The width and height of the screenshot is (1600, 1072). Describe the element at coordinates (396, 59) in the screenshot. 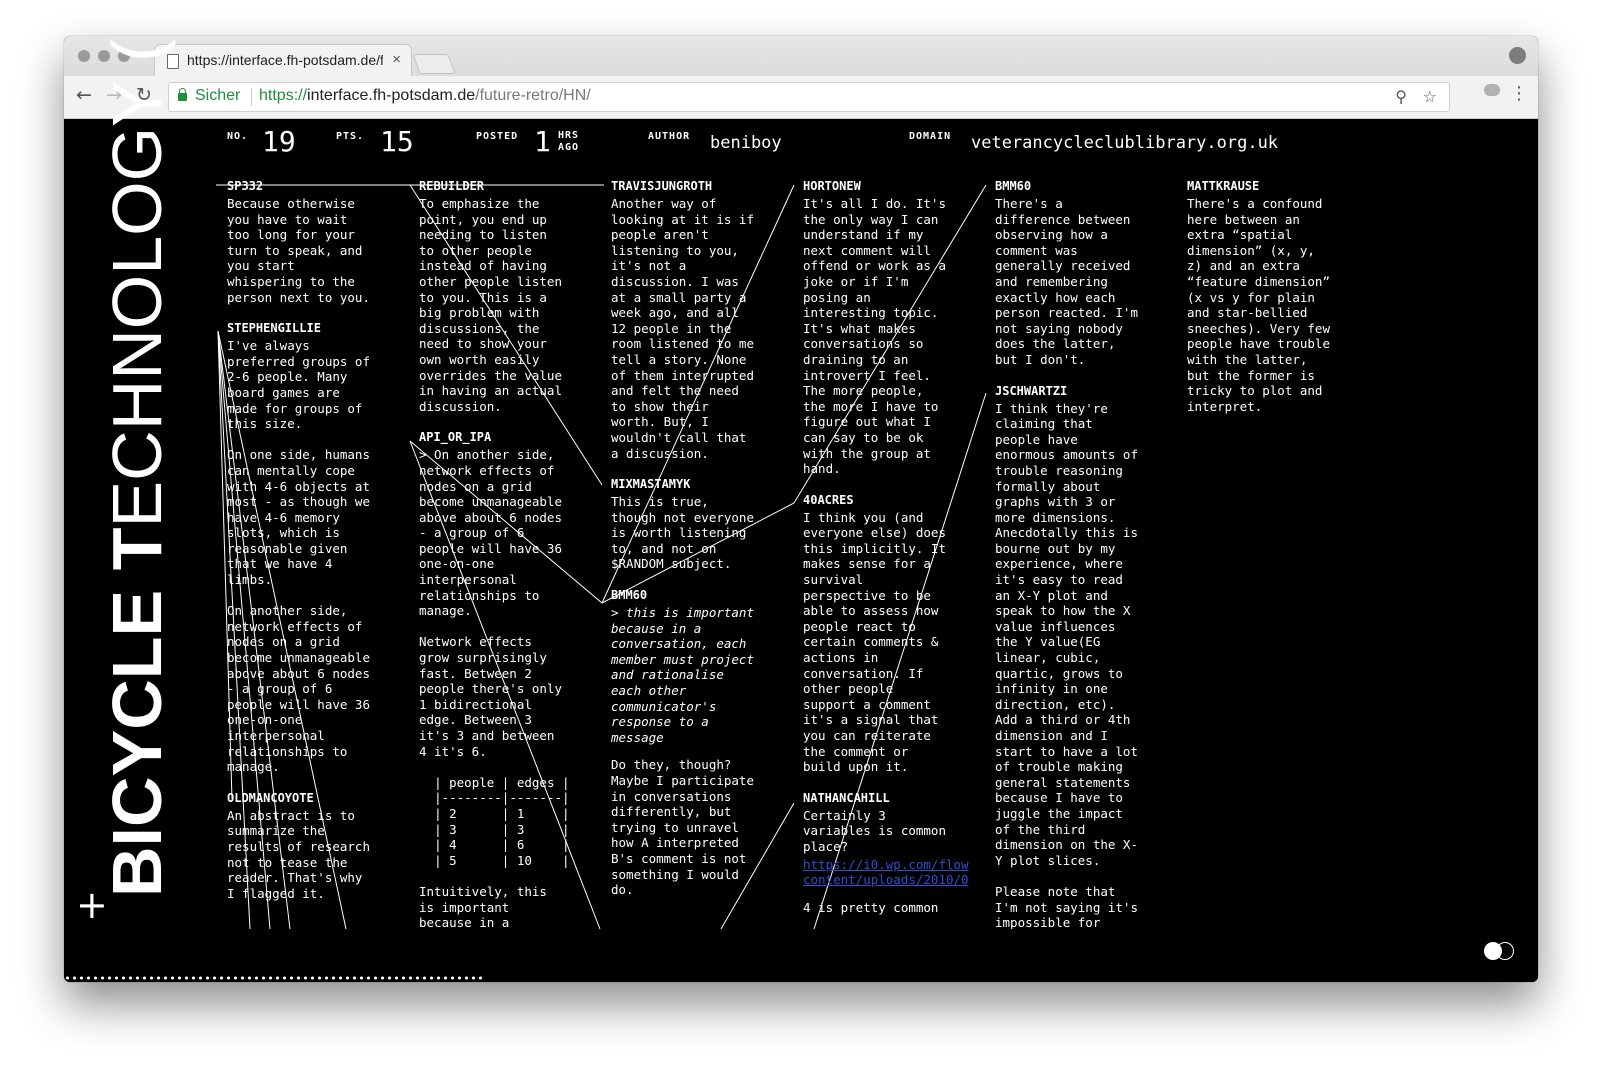

I see `tab-close-icon: ×` at that location.